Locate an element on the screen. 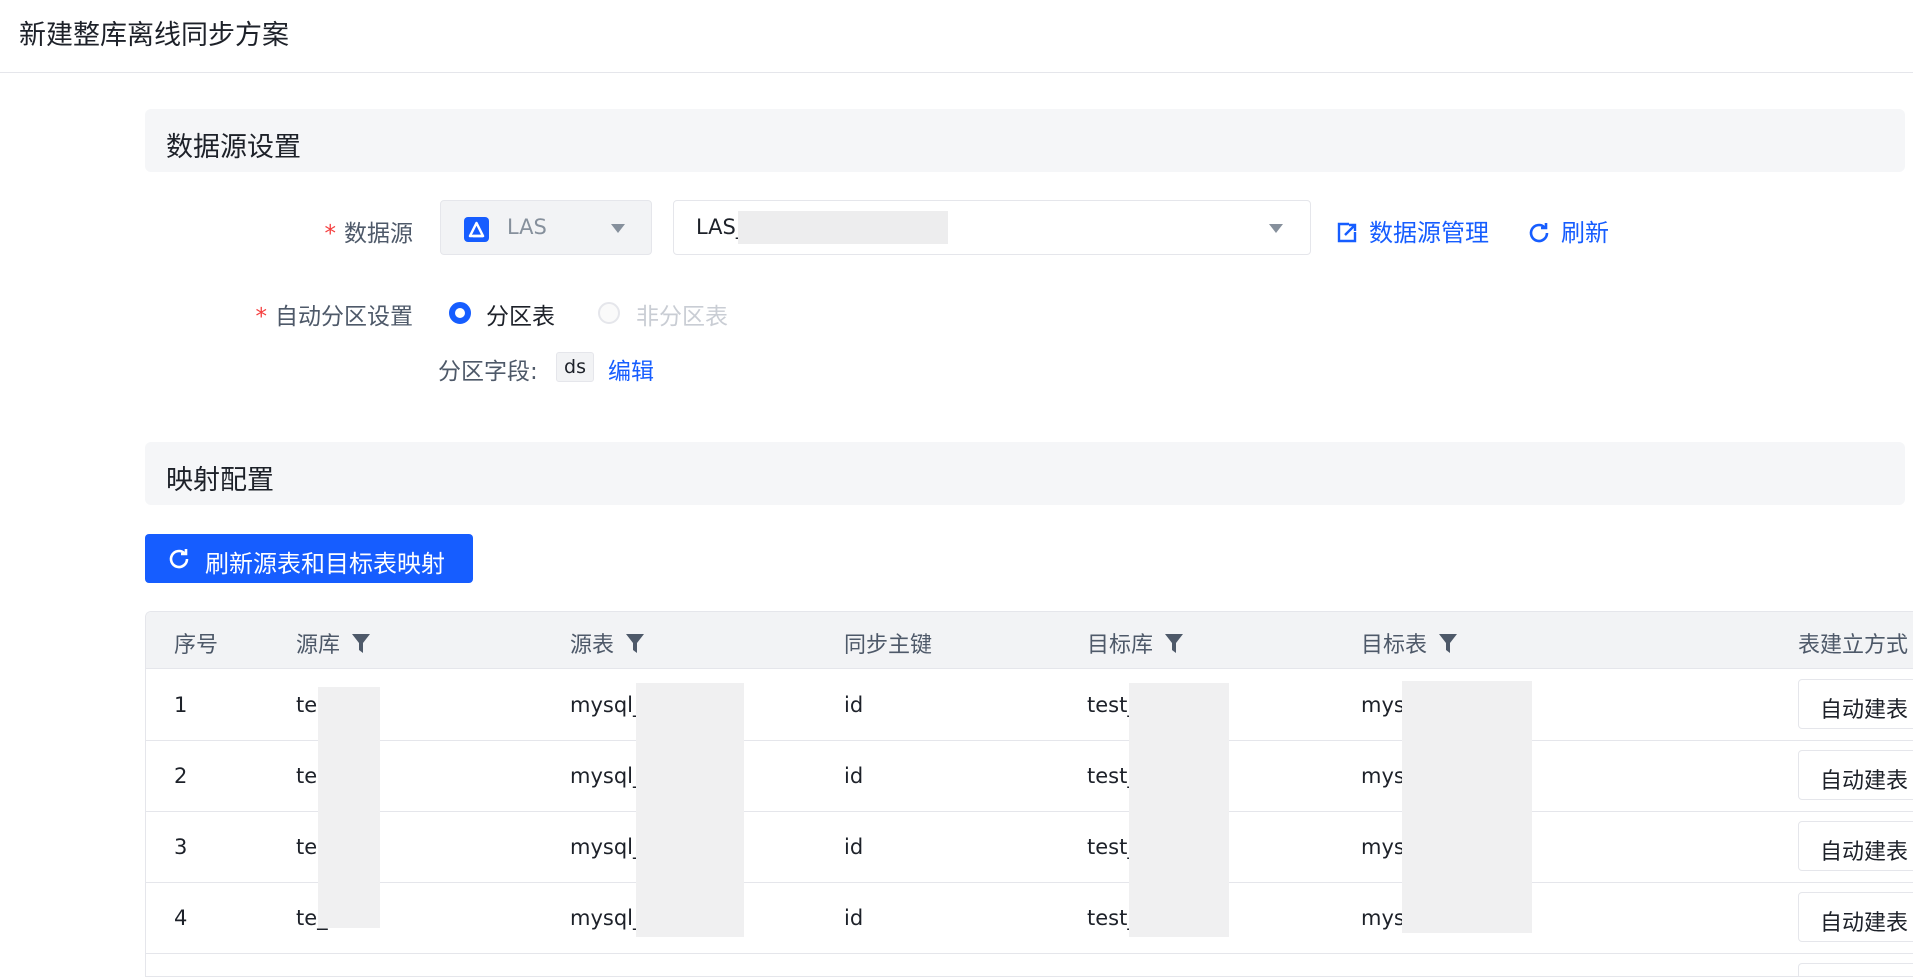 The width and height of the screenshot is (1913, 977). datasource-name-select: LAS_ is located at coordinates (992, 227).